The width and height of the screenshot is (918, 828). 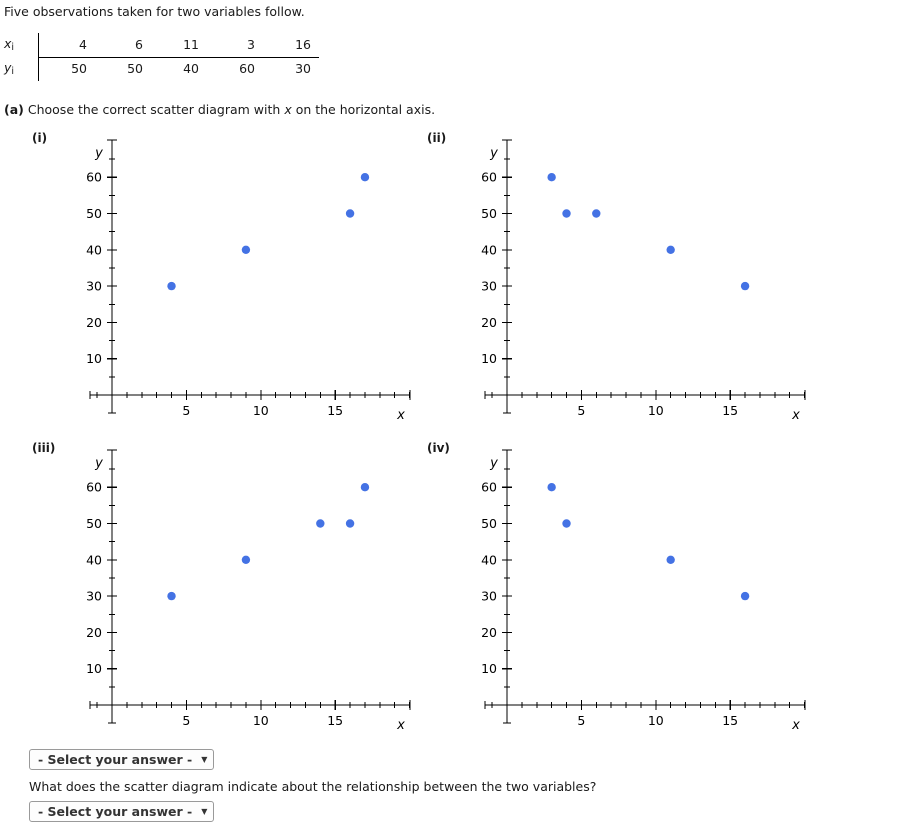 I want to click on cell-y-1: 50, so click(x=135, y=69).